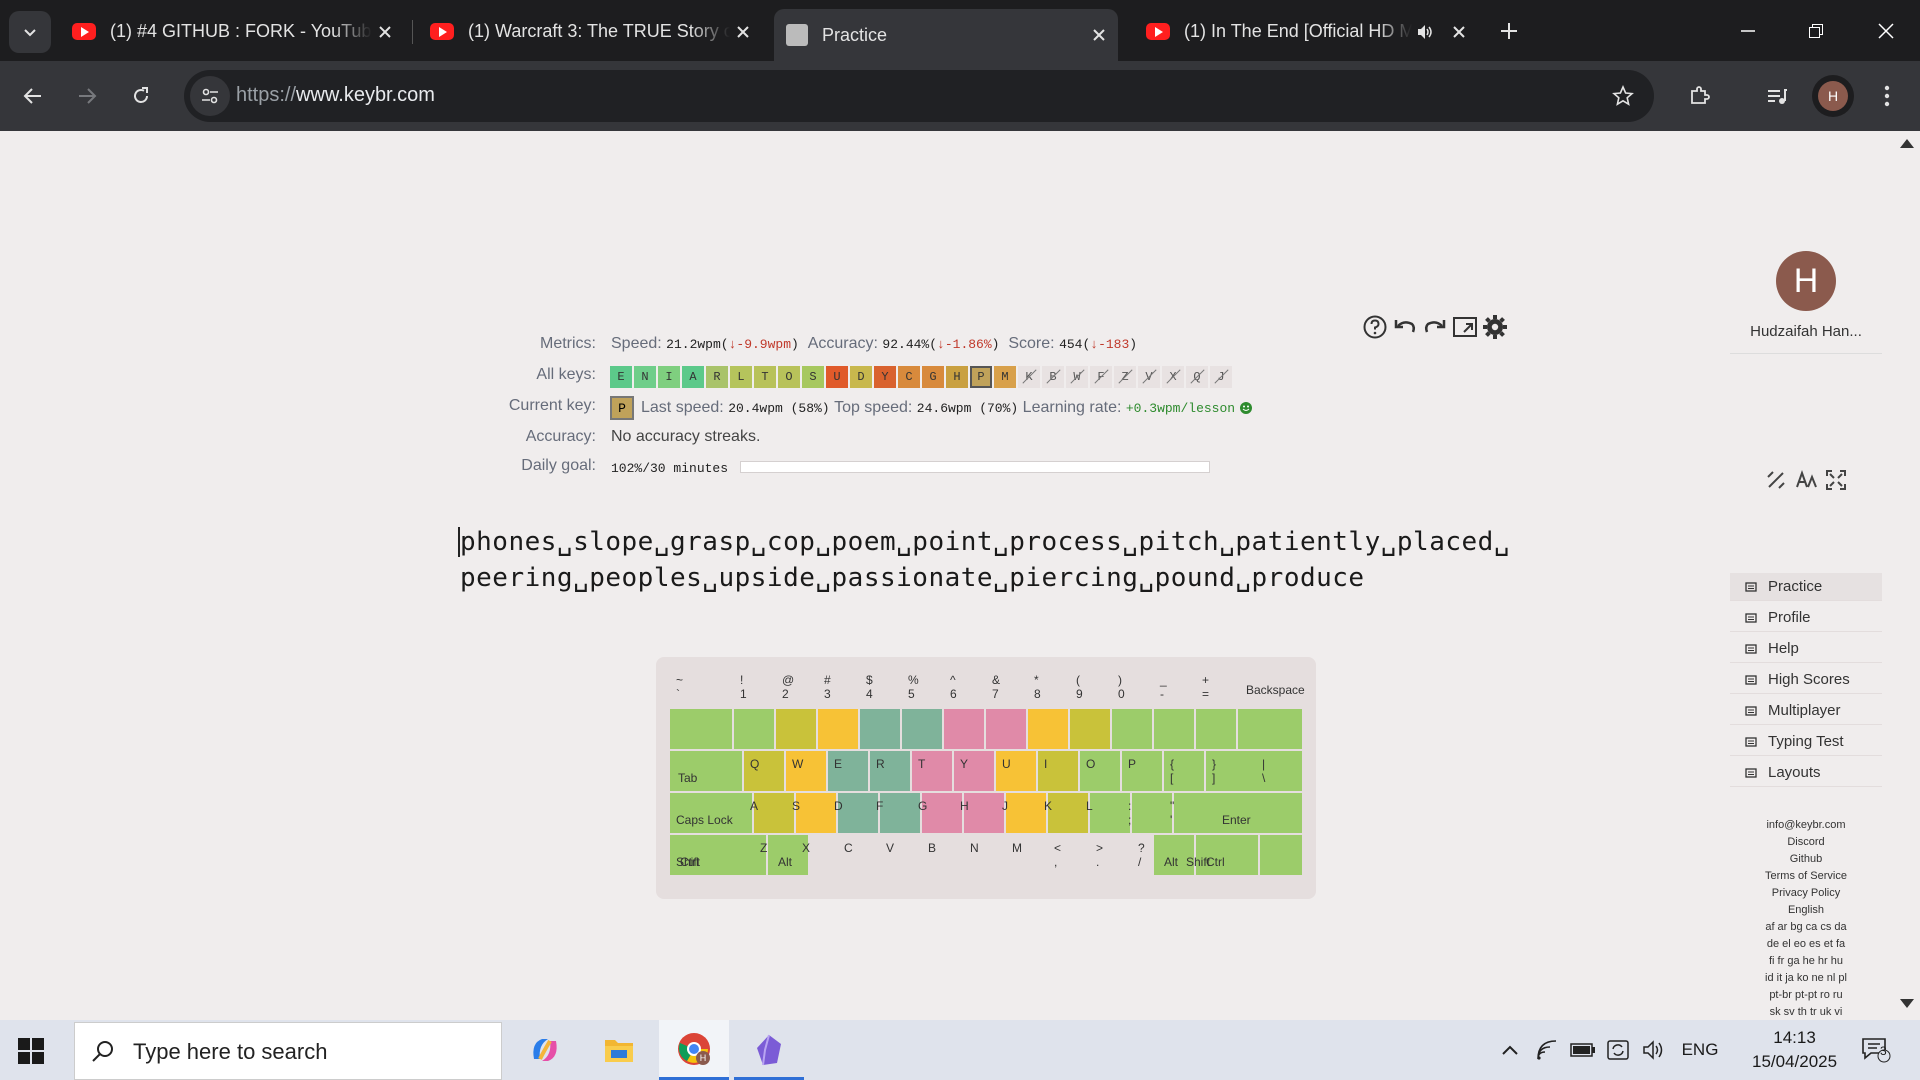  Describe the element at coordinates (1005, 377) in the screenshot. I see `key-indicator-m: M` at that location.